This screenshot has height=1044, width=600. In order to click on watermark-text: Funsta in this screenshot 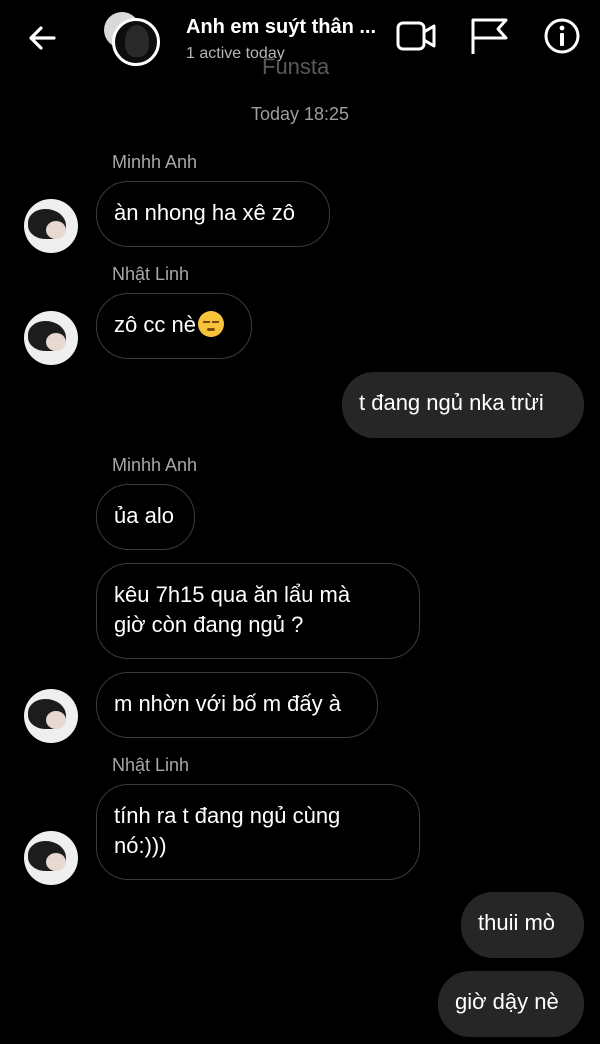, I will do `click(296, 66)`.